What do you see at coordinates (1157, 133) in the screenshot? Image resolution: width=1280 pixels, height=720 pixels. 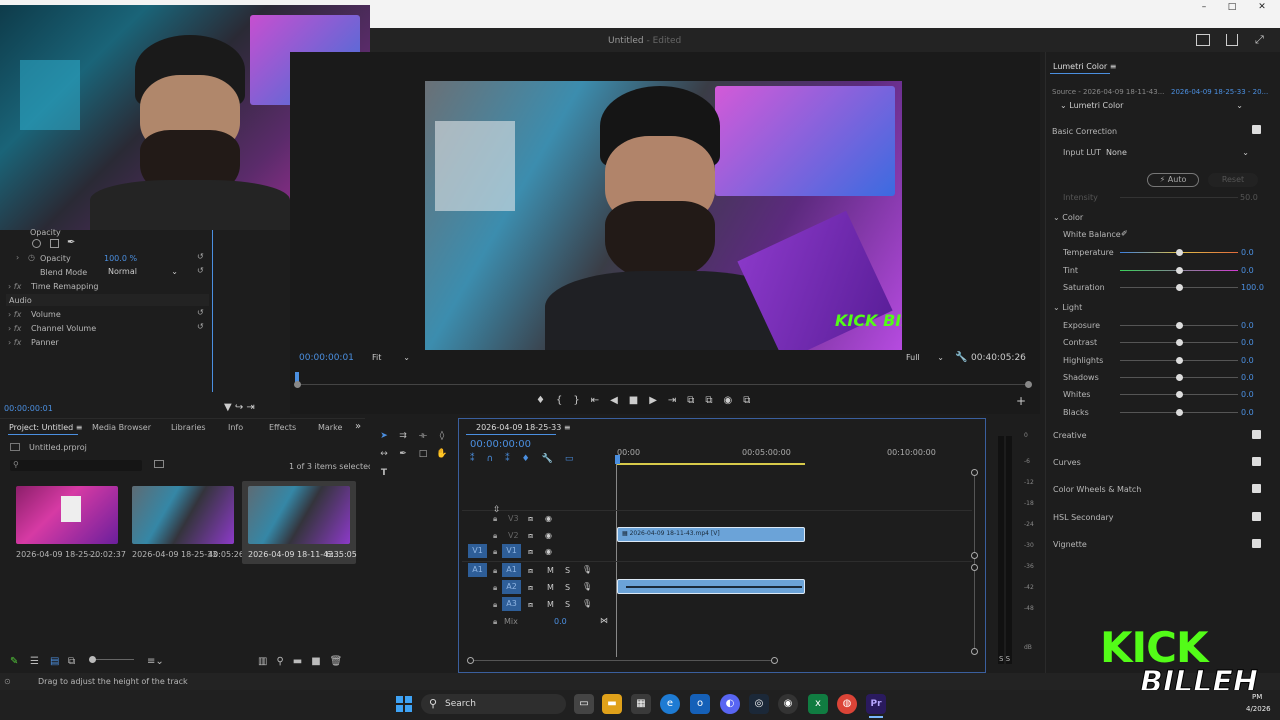 I see `basic-correction-header: Basic Correction` at bounding box center [1157, 133].